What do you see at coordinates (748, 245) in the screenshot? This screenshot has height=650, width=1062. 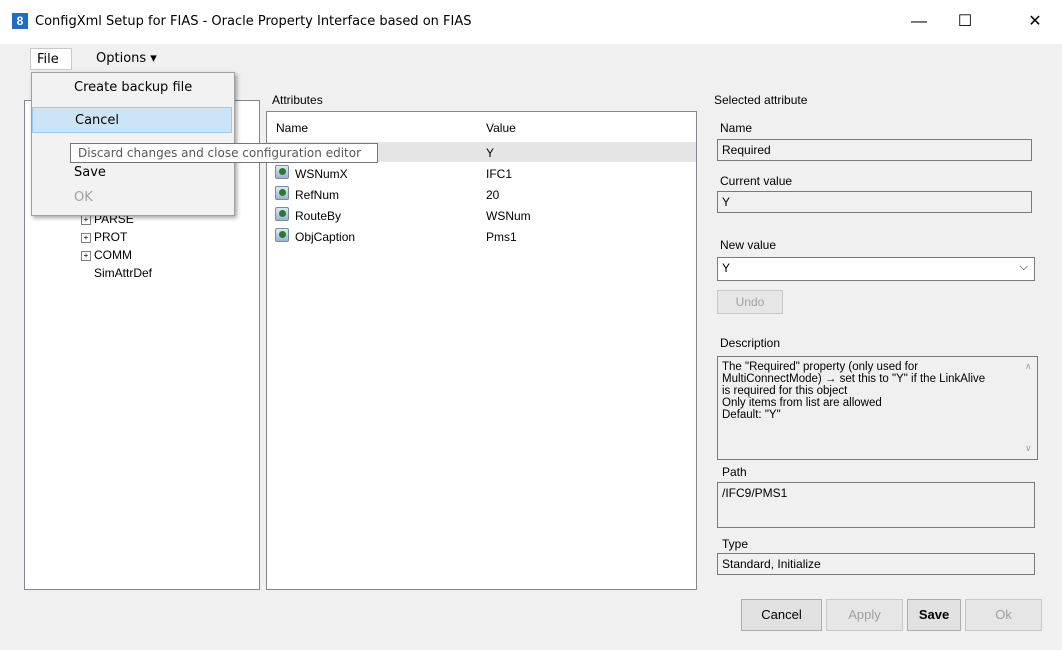 I see `new-value-label: New value` at bounding box center [748, 245].